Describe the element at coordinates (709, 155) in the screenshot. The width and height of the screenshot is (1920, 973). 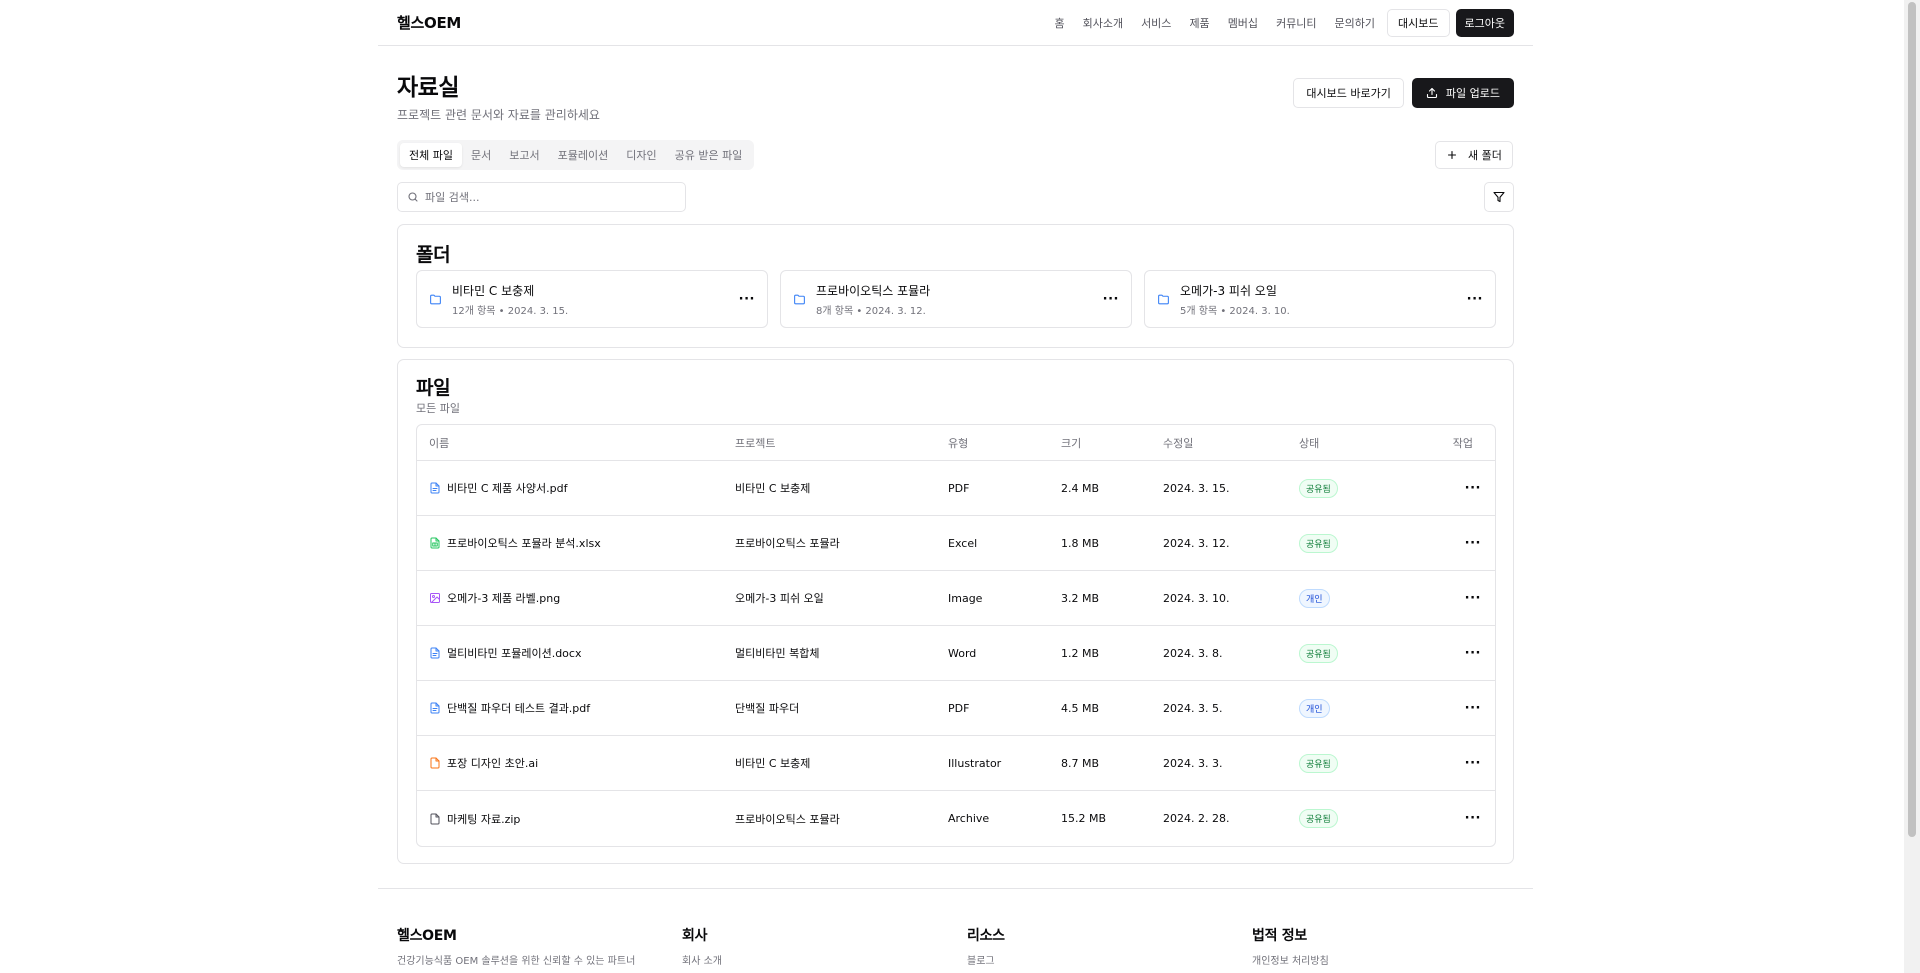
I see `tab-shared-with-me: 공유 받은 파일` at that location.